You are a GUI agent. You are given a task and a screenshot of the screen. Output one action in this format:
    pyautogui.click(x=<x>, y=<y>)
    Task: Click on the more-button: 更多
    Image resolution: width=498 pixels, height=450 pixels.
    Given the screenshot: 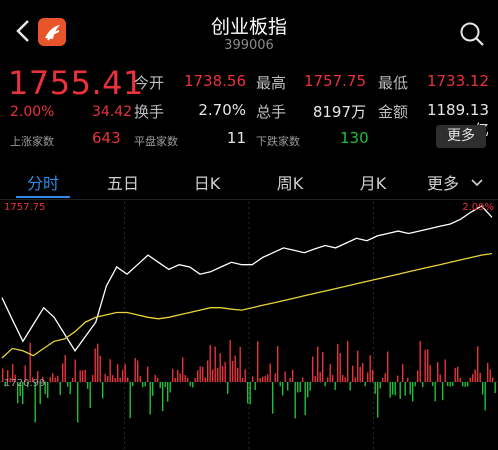 What is the action you would take?
    pyautogui.click(x=461, y=136)
    